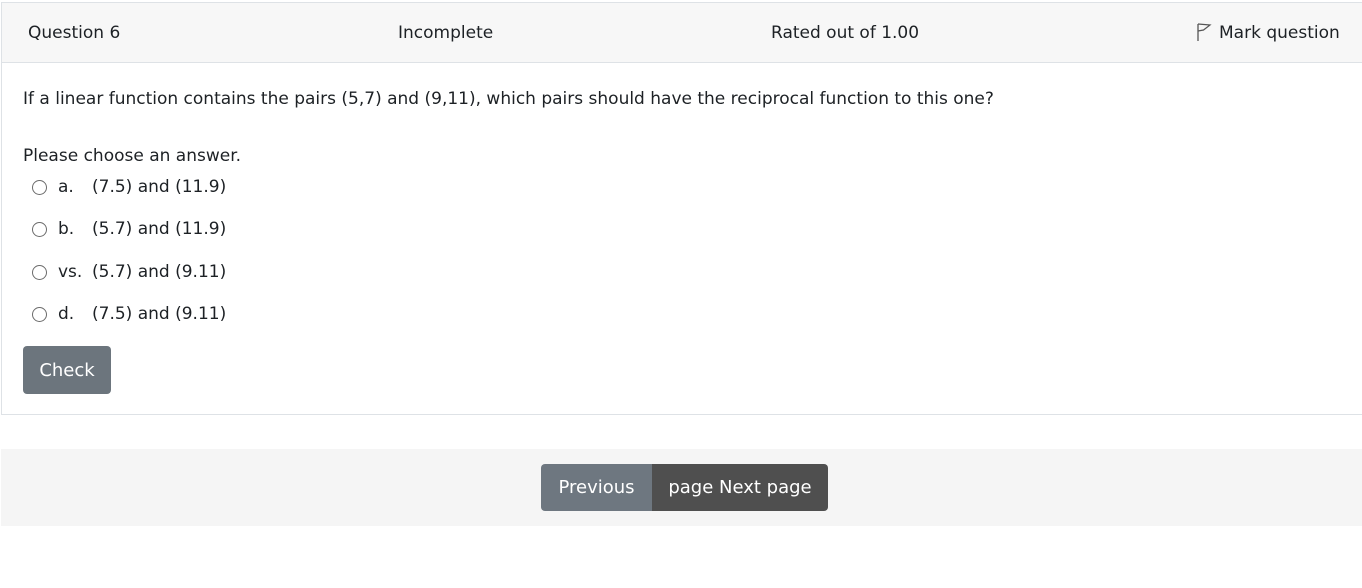 The width and height of the screenshot is (1362, 588). I want to click on flag-icon, so click(1204, 32).